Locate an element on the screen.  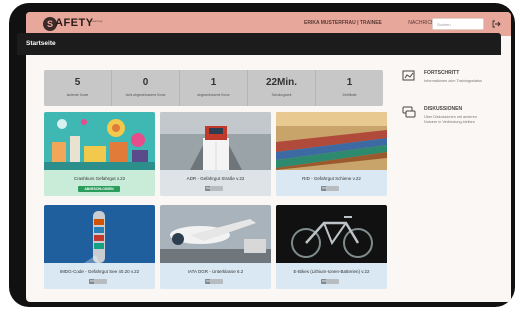
stat-value: 22Min. is located at coordinates (281, 82).